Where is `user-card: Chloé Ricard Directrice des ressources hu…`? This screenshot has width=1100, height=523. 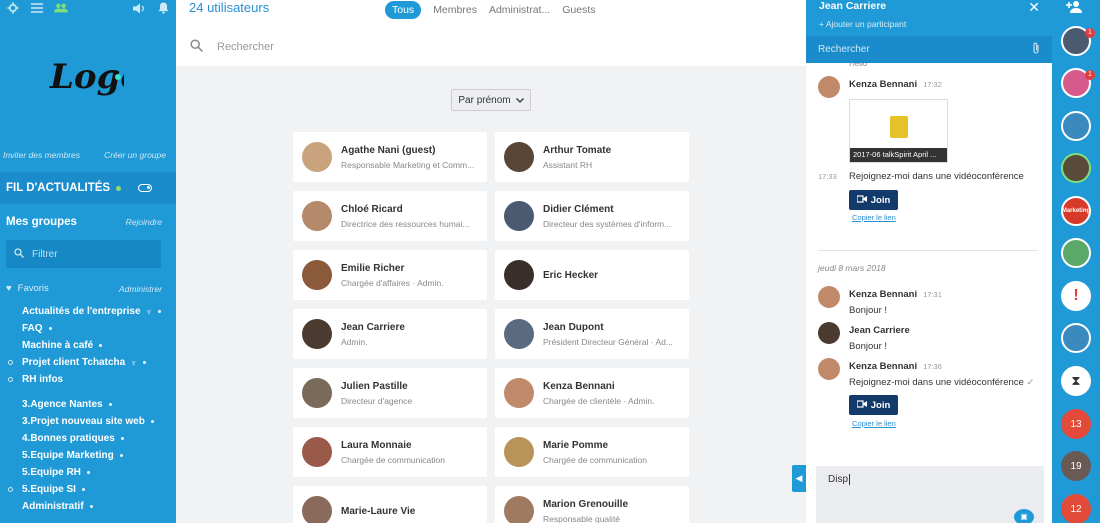
user-card: Chloé Ricard Directrice des ressources hu… is located at coordinates (390, 216).